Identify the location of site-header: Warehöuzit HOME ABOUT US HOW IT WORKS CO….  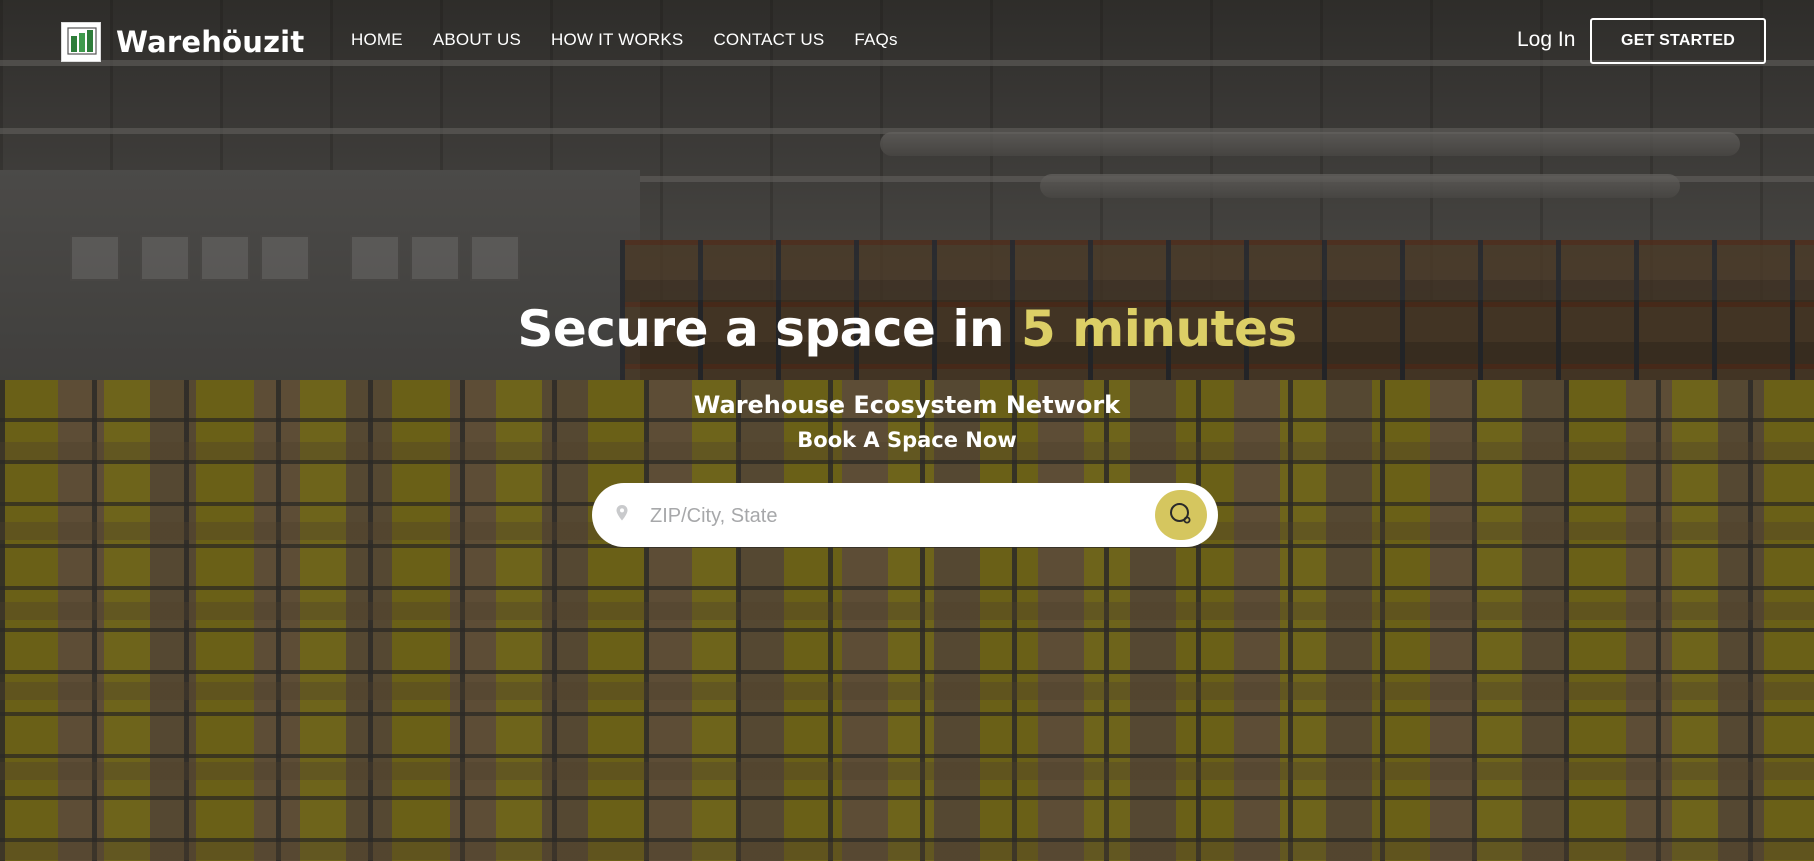
(907, 42).